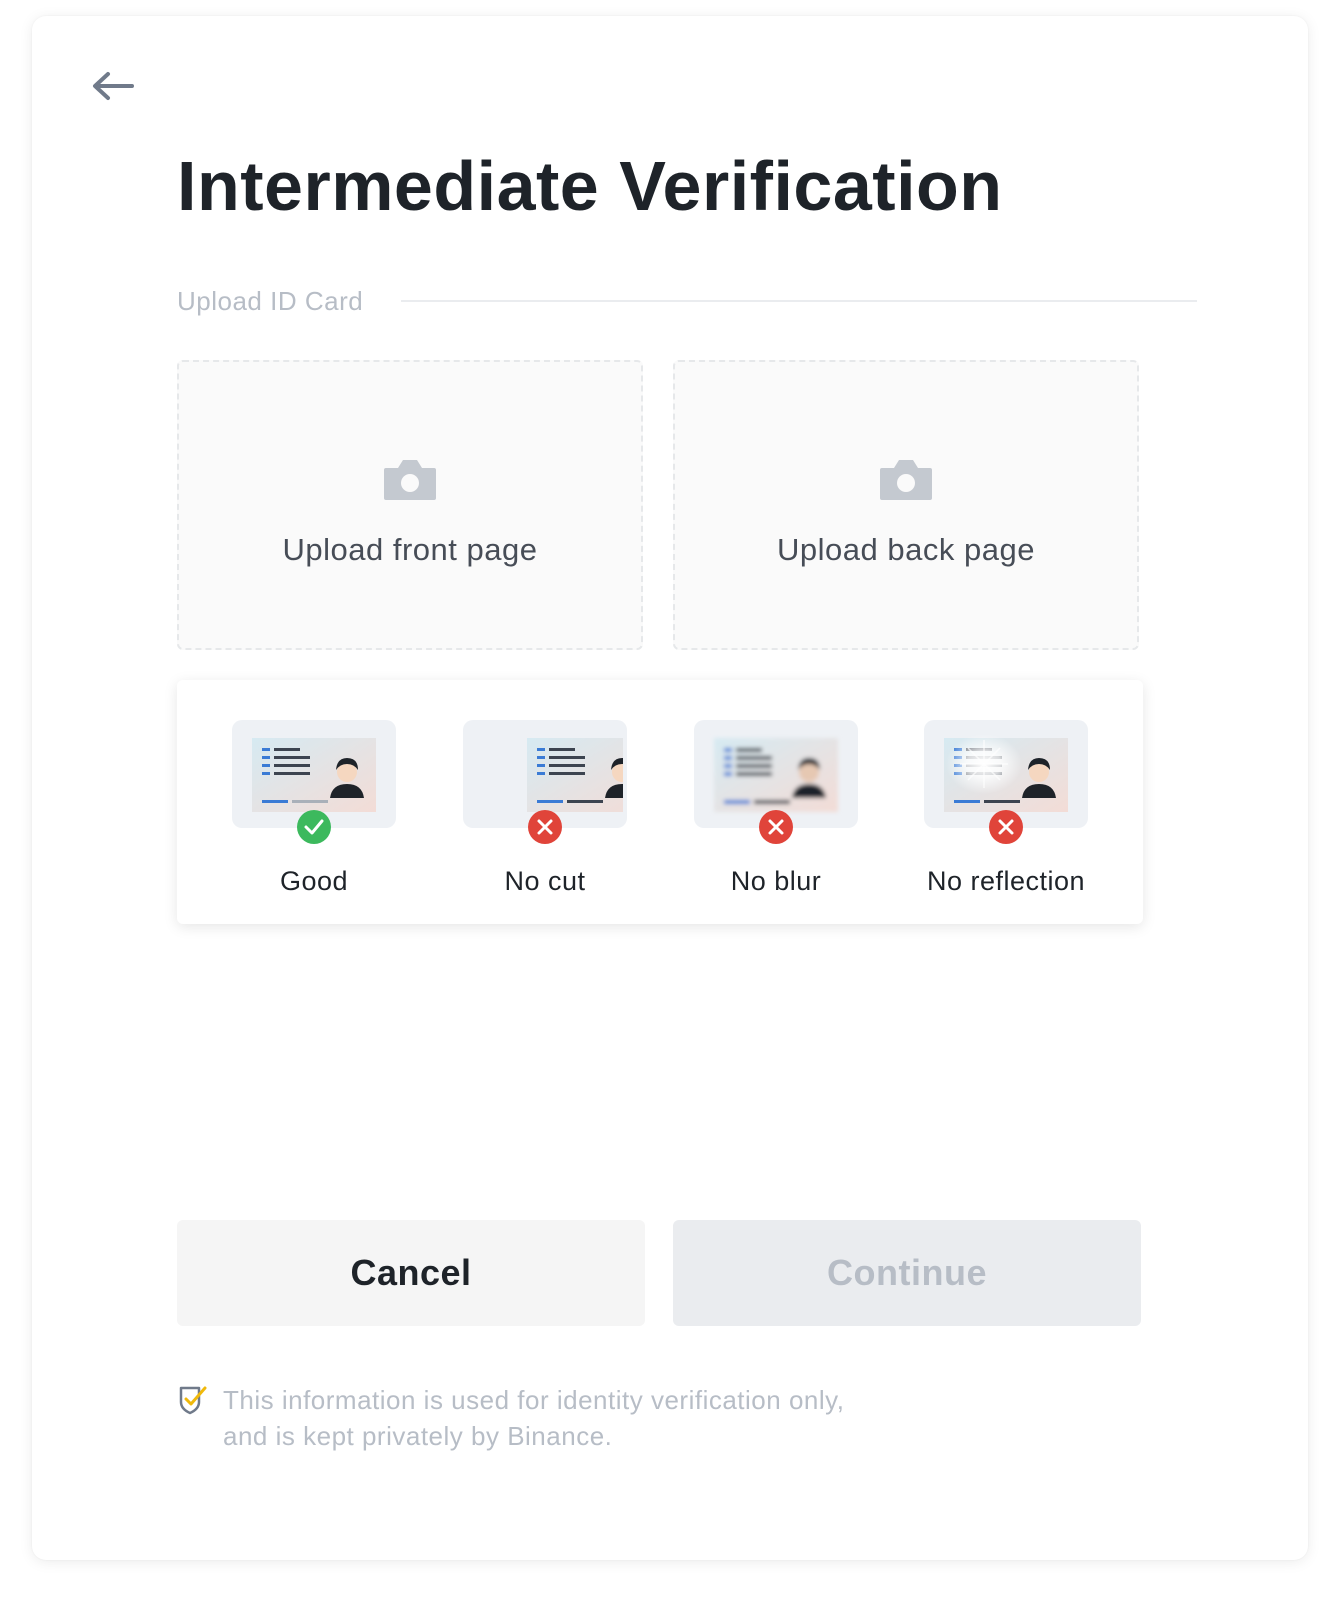  I want to click on cancel-button: Cancel, so click(411, 1273).